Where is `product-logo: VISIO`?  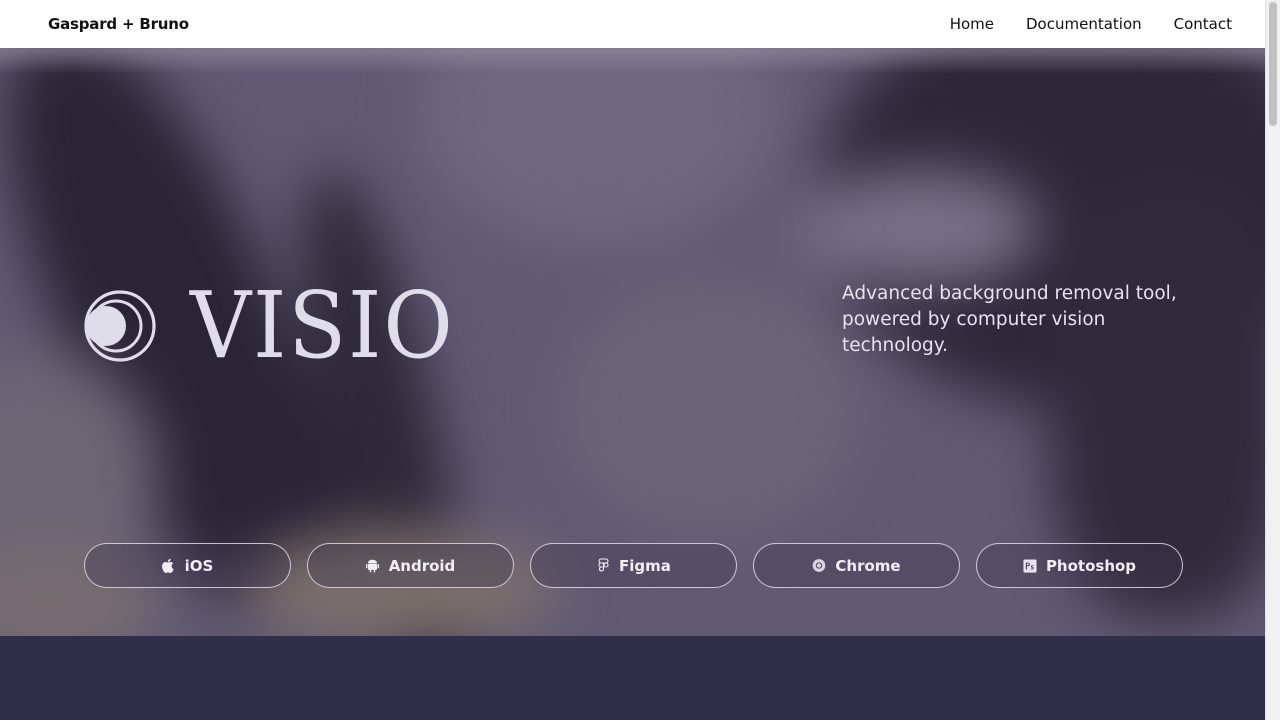 product-logo: VISIO is located at coordinates (281, 326).